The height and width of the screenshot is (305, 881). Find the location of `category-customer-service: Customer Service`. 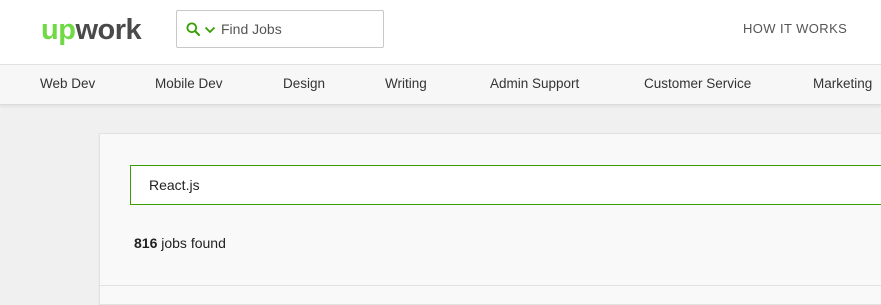

category-customer-service: Customer Service is located at coordinates (697, 83).